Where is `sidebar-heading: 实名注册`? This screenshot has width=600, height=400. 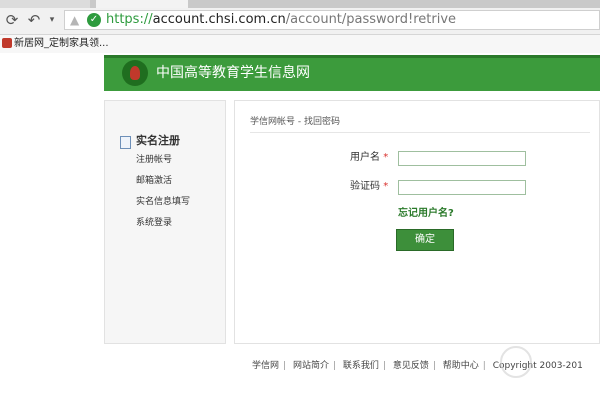
sidebar-heading: 实名注册 is located at coordinates (158, 140).